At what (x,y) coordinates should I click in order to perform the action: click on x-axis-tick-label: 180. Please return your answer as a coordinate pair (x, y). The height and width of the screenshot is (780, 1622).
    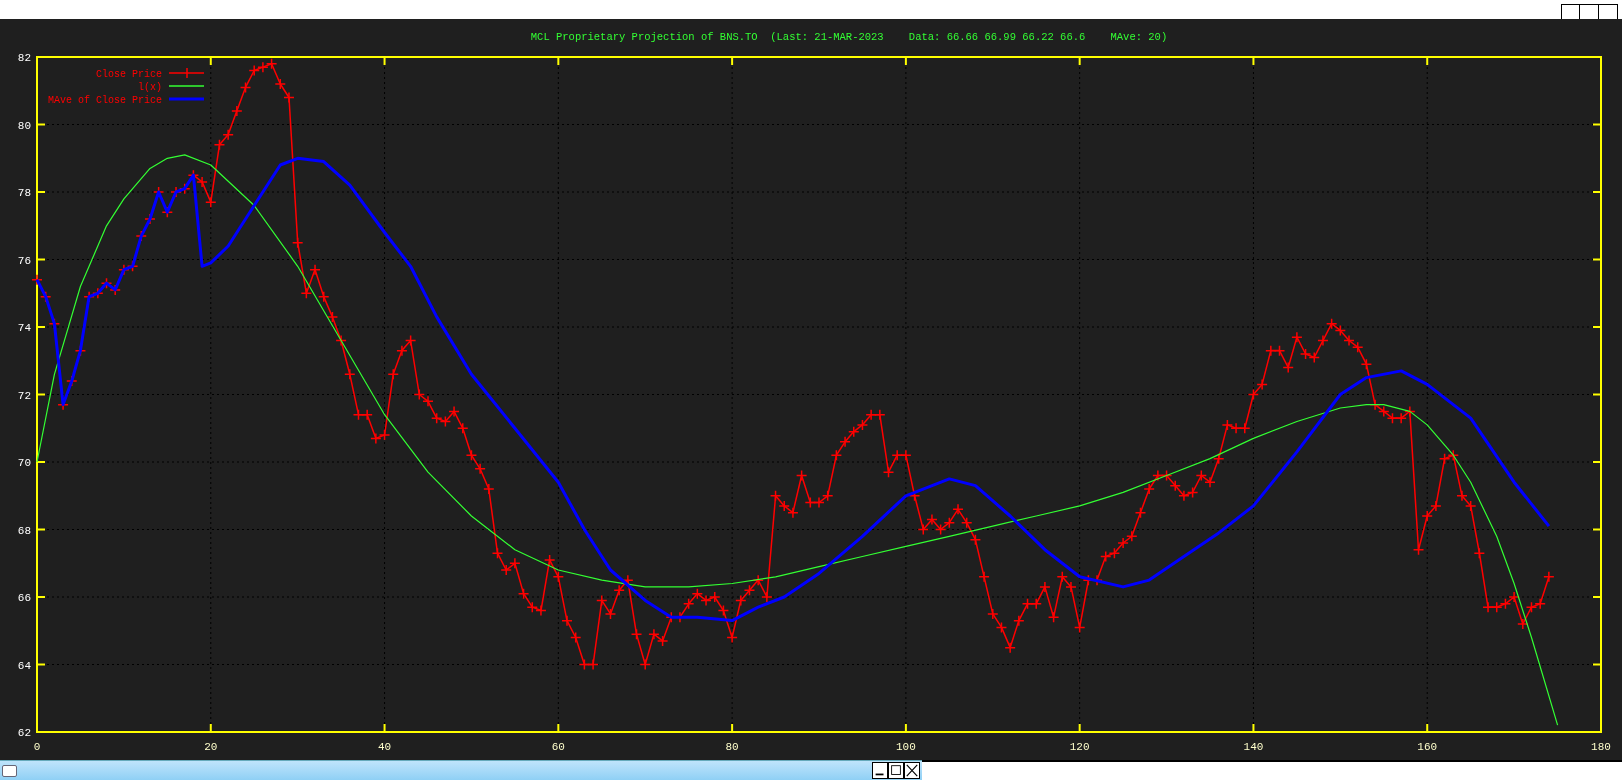
    Looking at the image, I should click on (1601, 747).